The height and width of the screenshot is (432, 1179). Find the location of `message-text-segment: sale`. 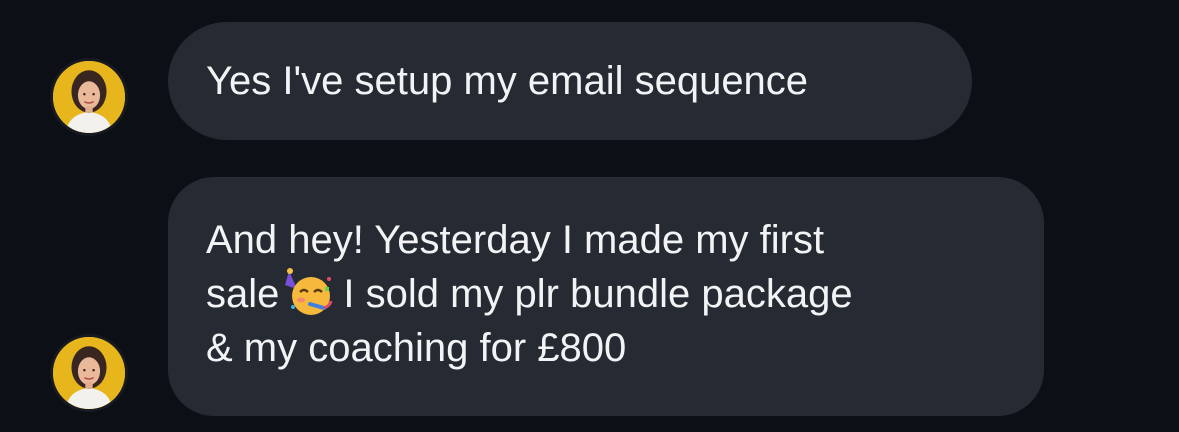

message-text-segment: sale is located at coordinates (243, 294).